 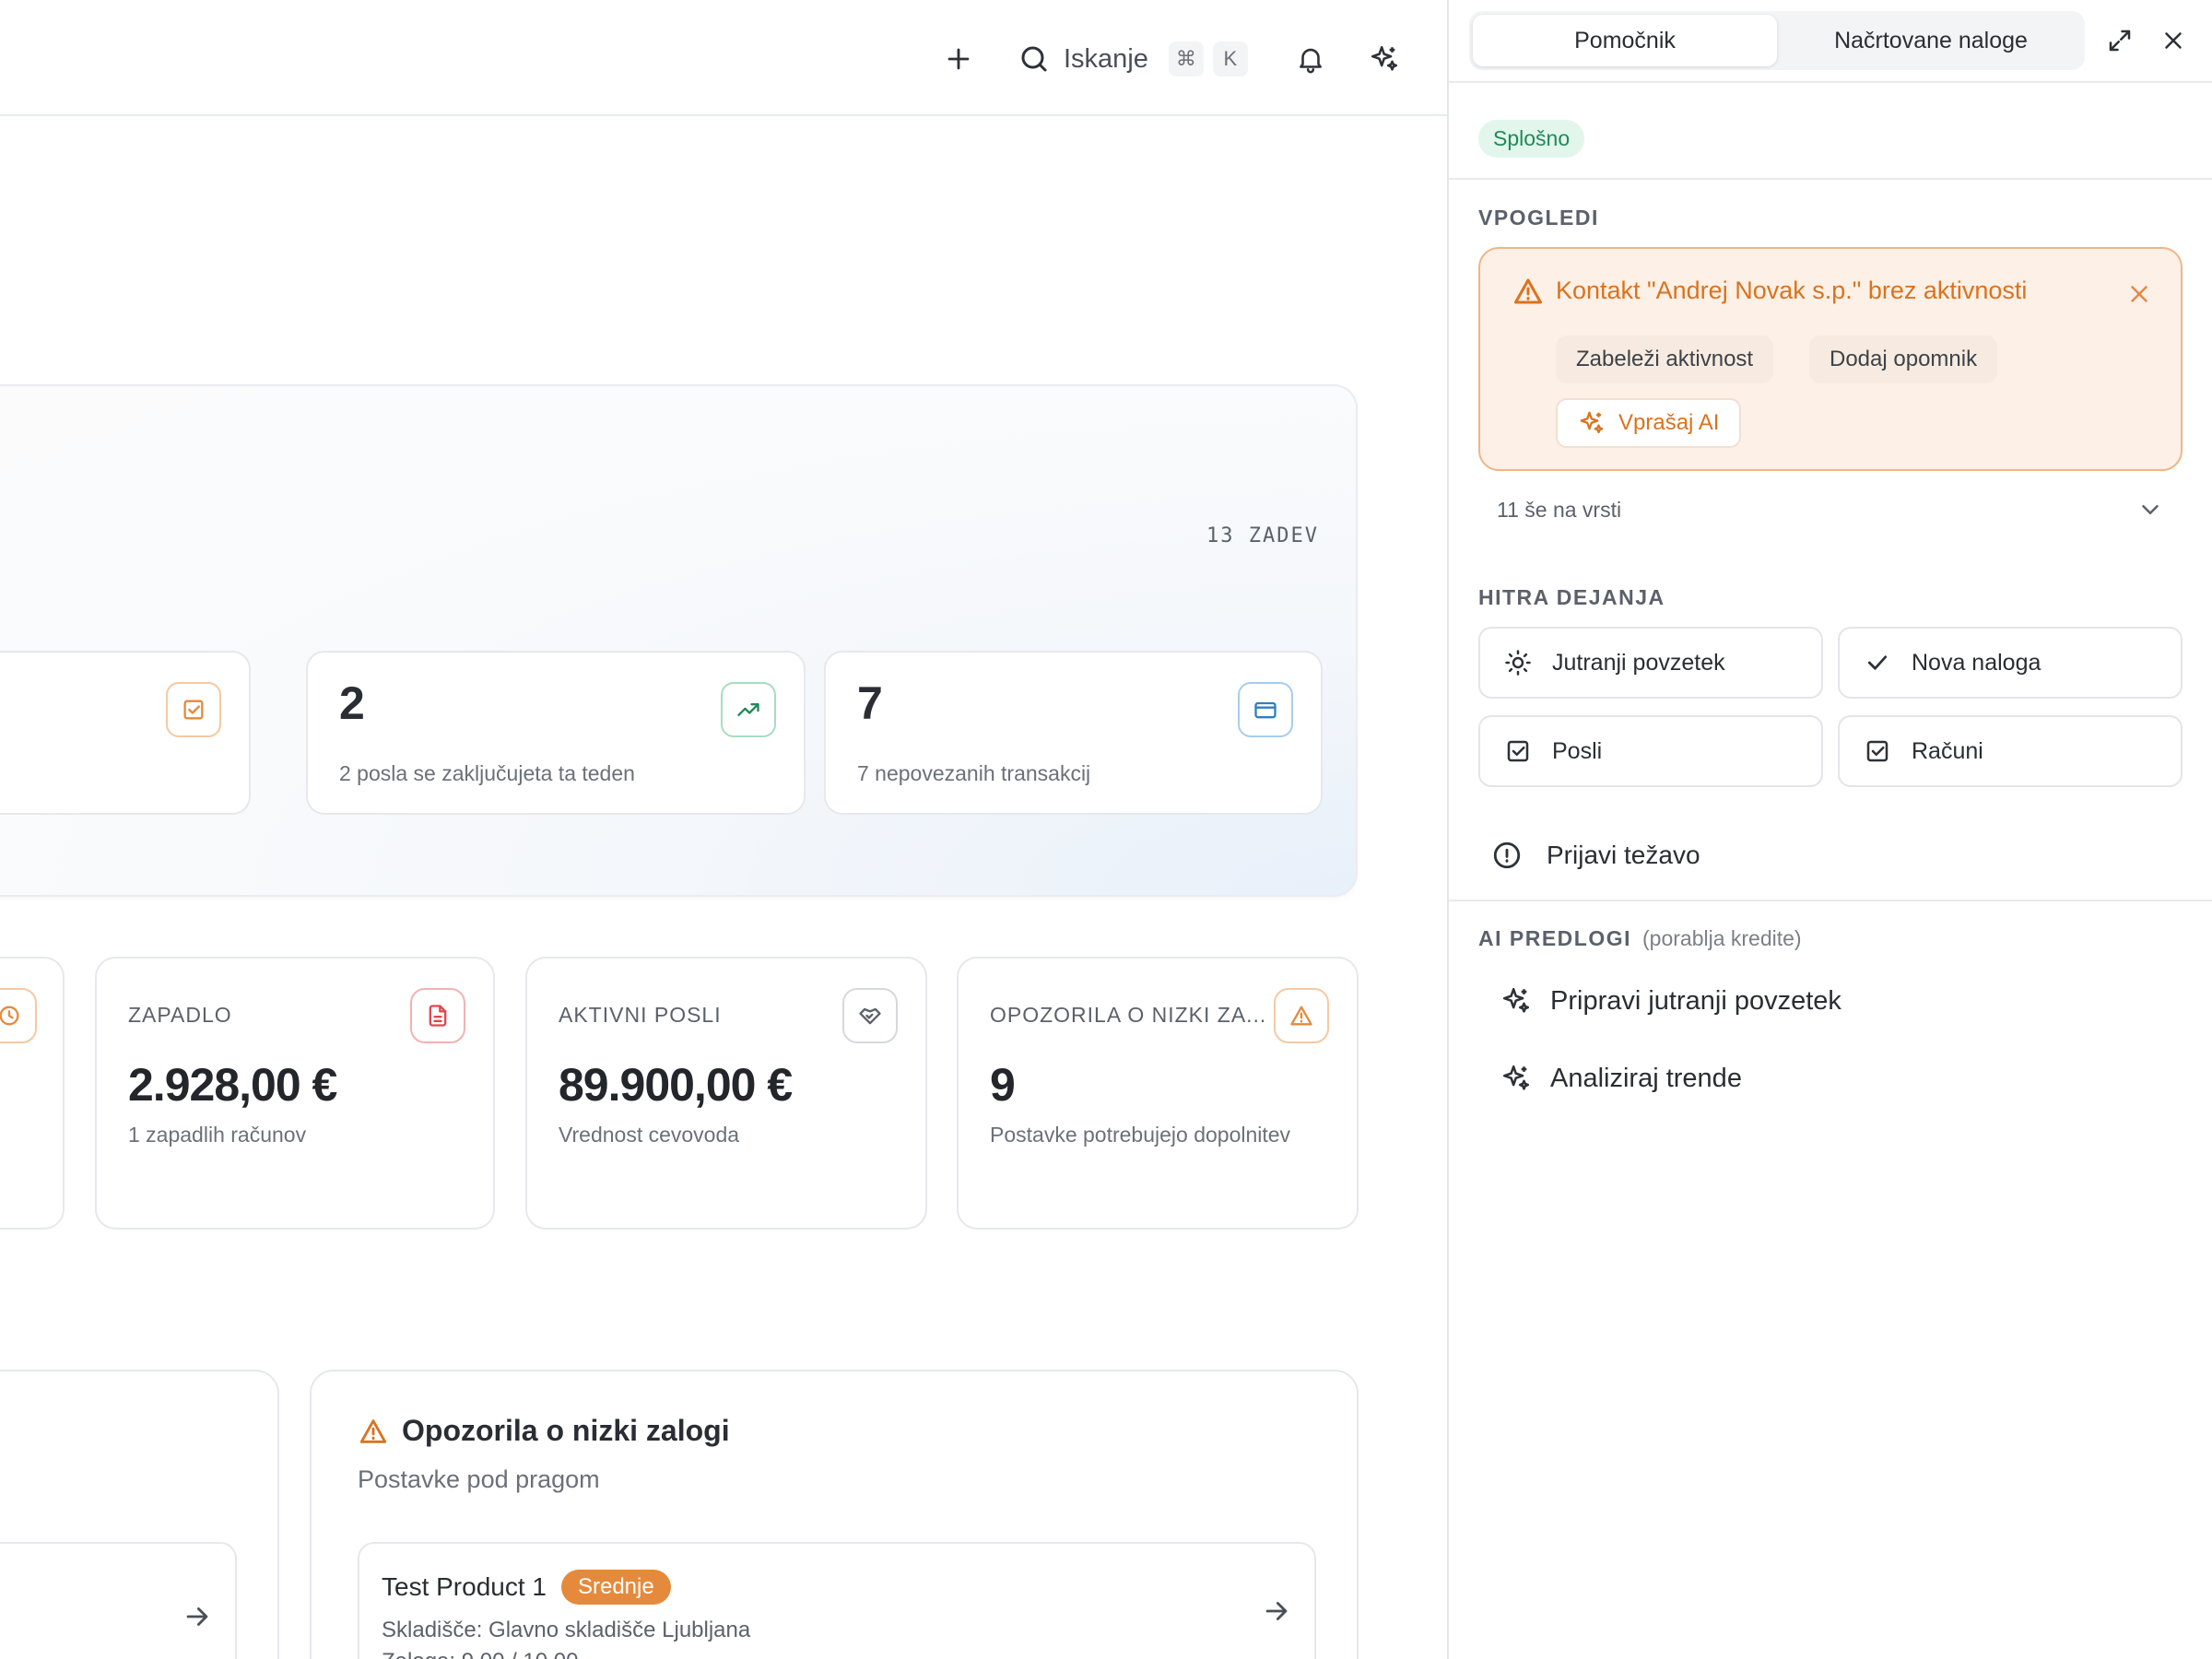 I want to click on ai-suggestions-note: (porablja kredite), so click(x=1722, y=938).